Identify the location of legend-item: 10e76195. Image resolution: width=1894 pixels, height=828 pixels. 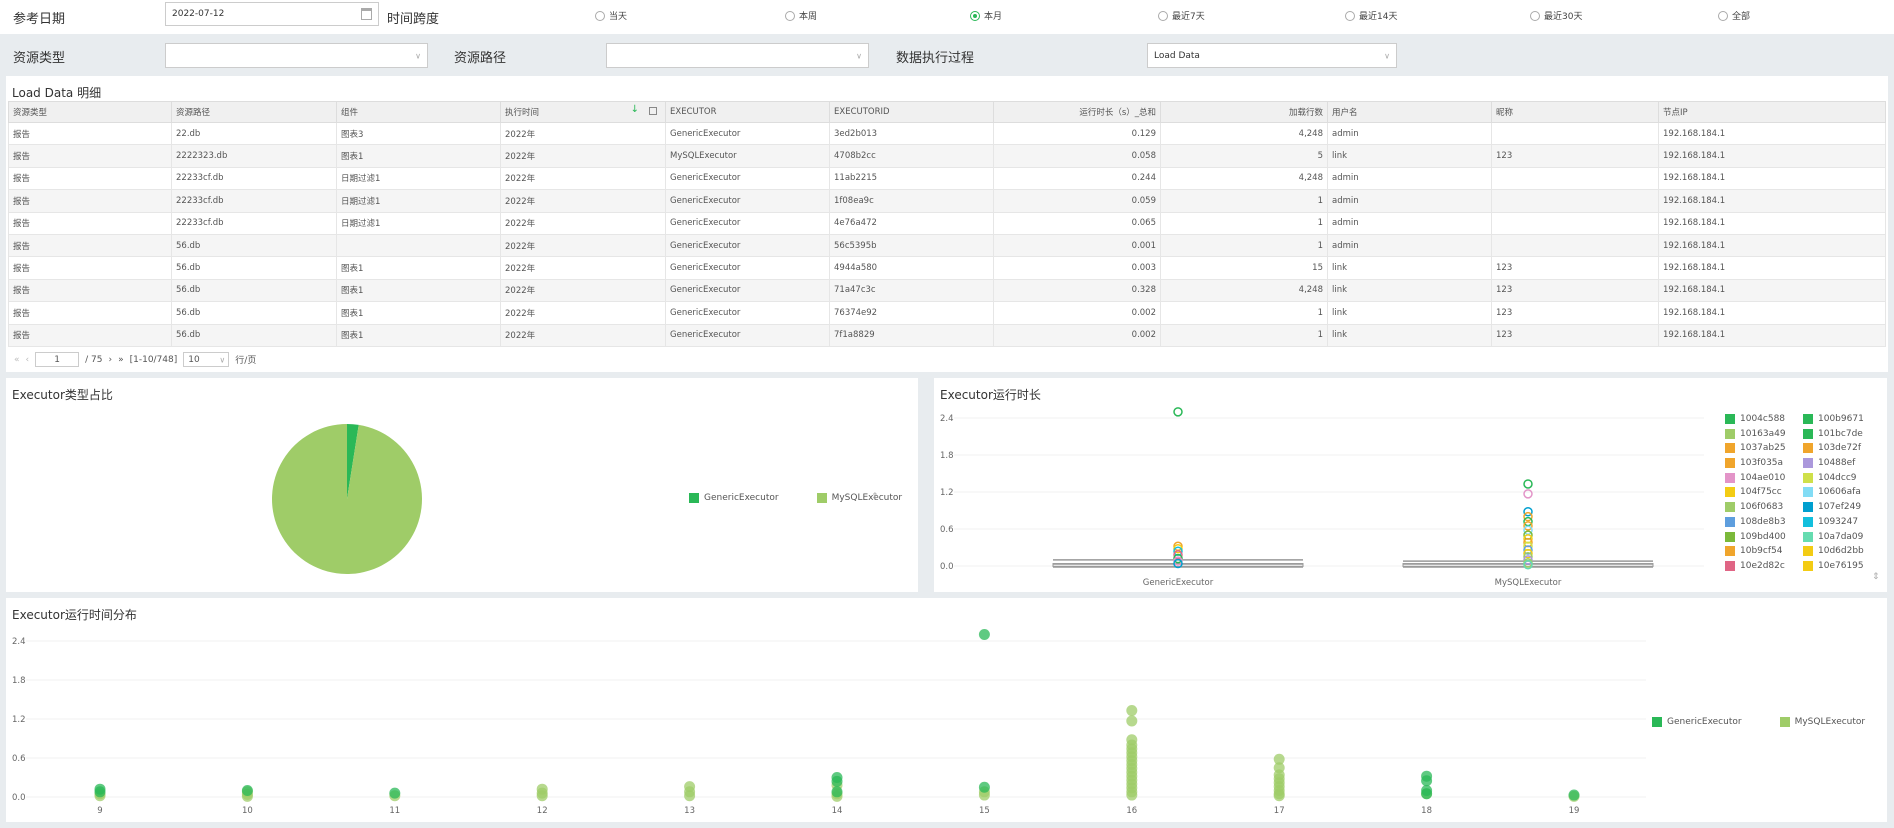
(1842, 565).